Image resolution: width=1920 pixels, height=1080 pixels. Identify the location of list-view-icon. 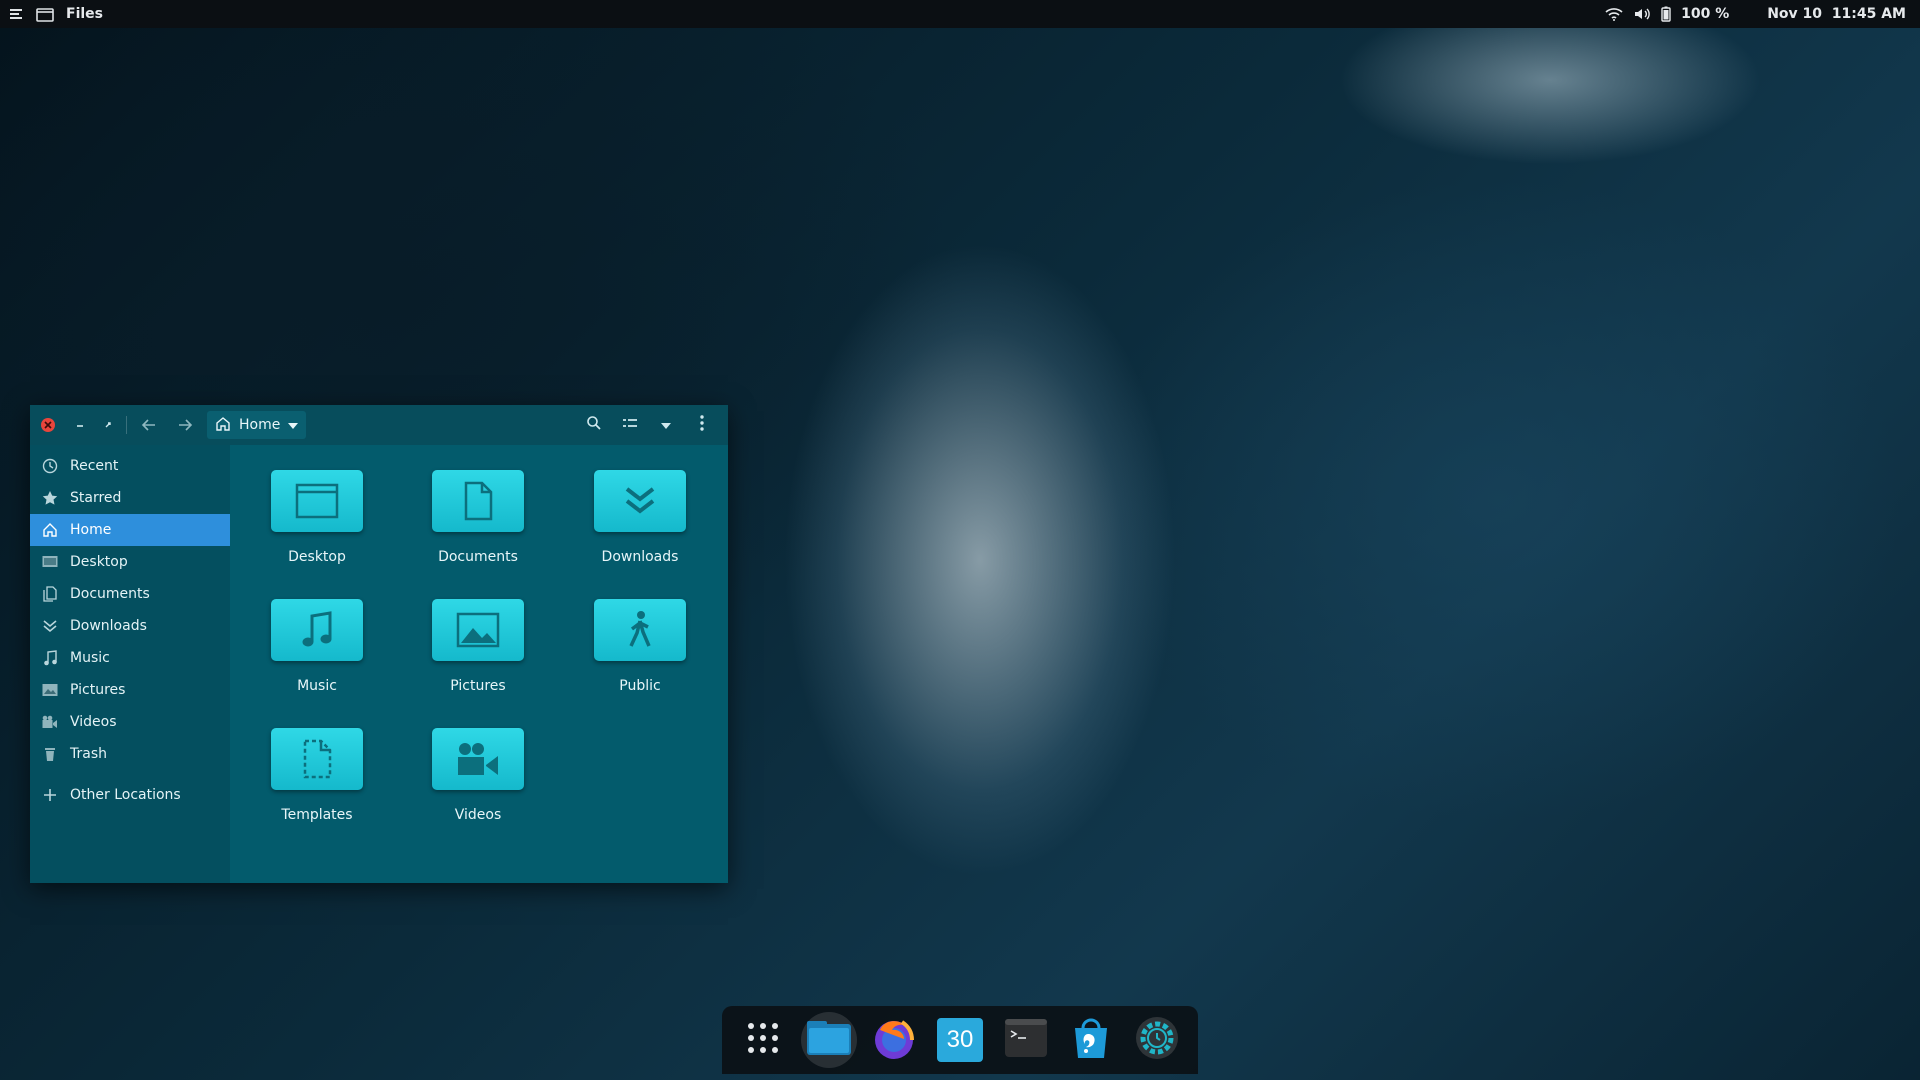
(630, 425).